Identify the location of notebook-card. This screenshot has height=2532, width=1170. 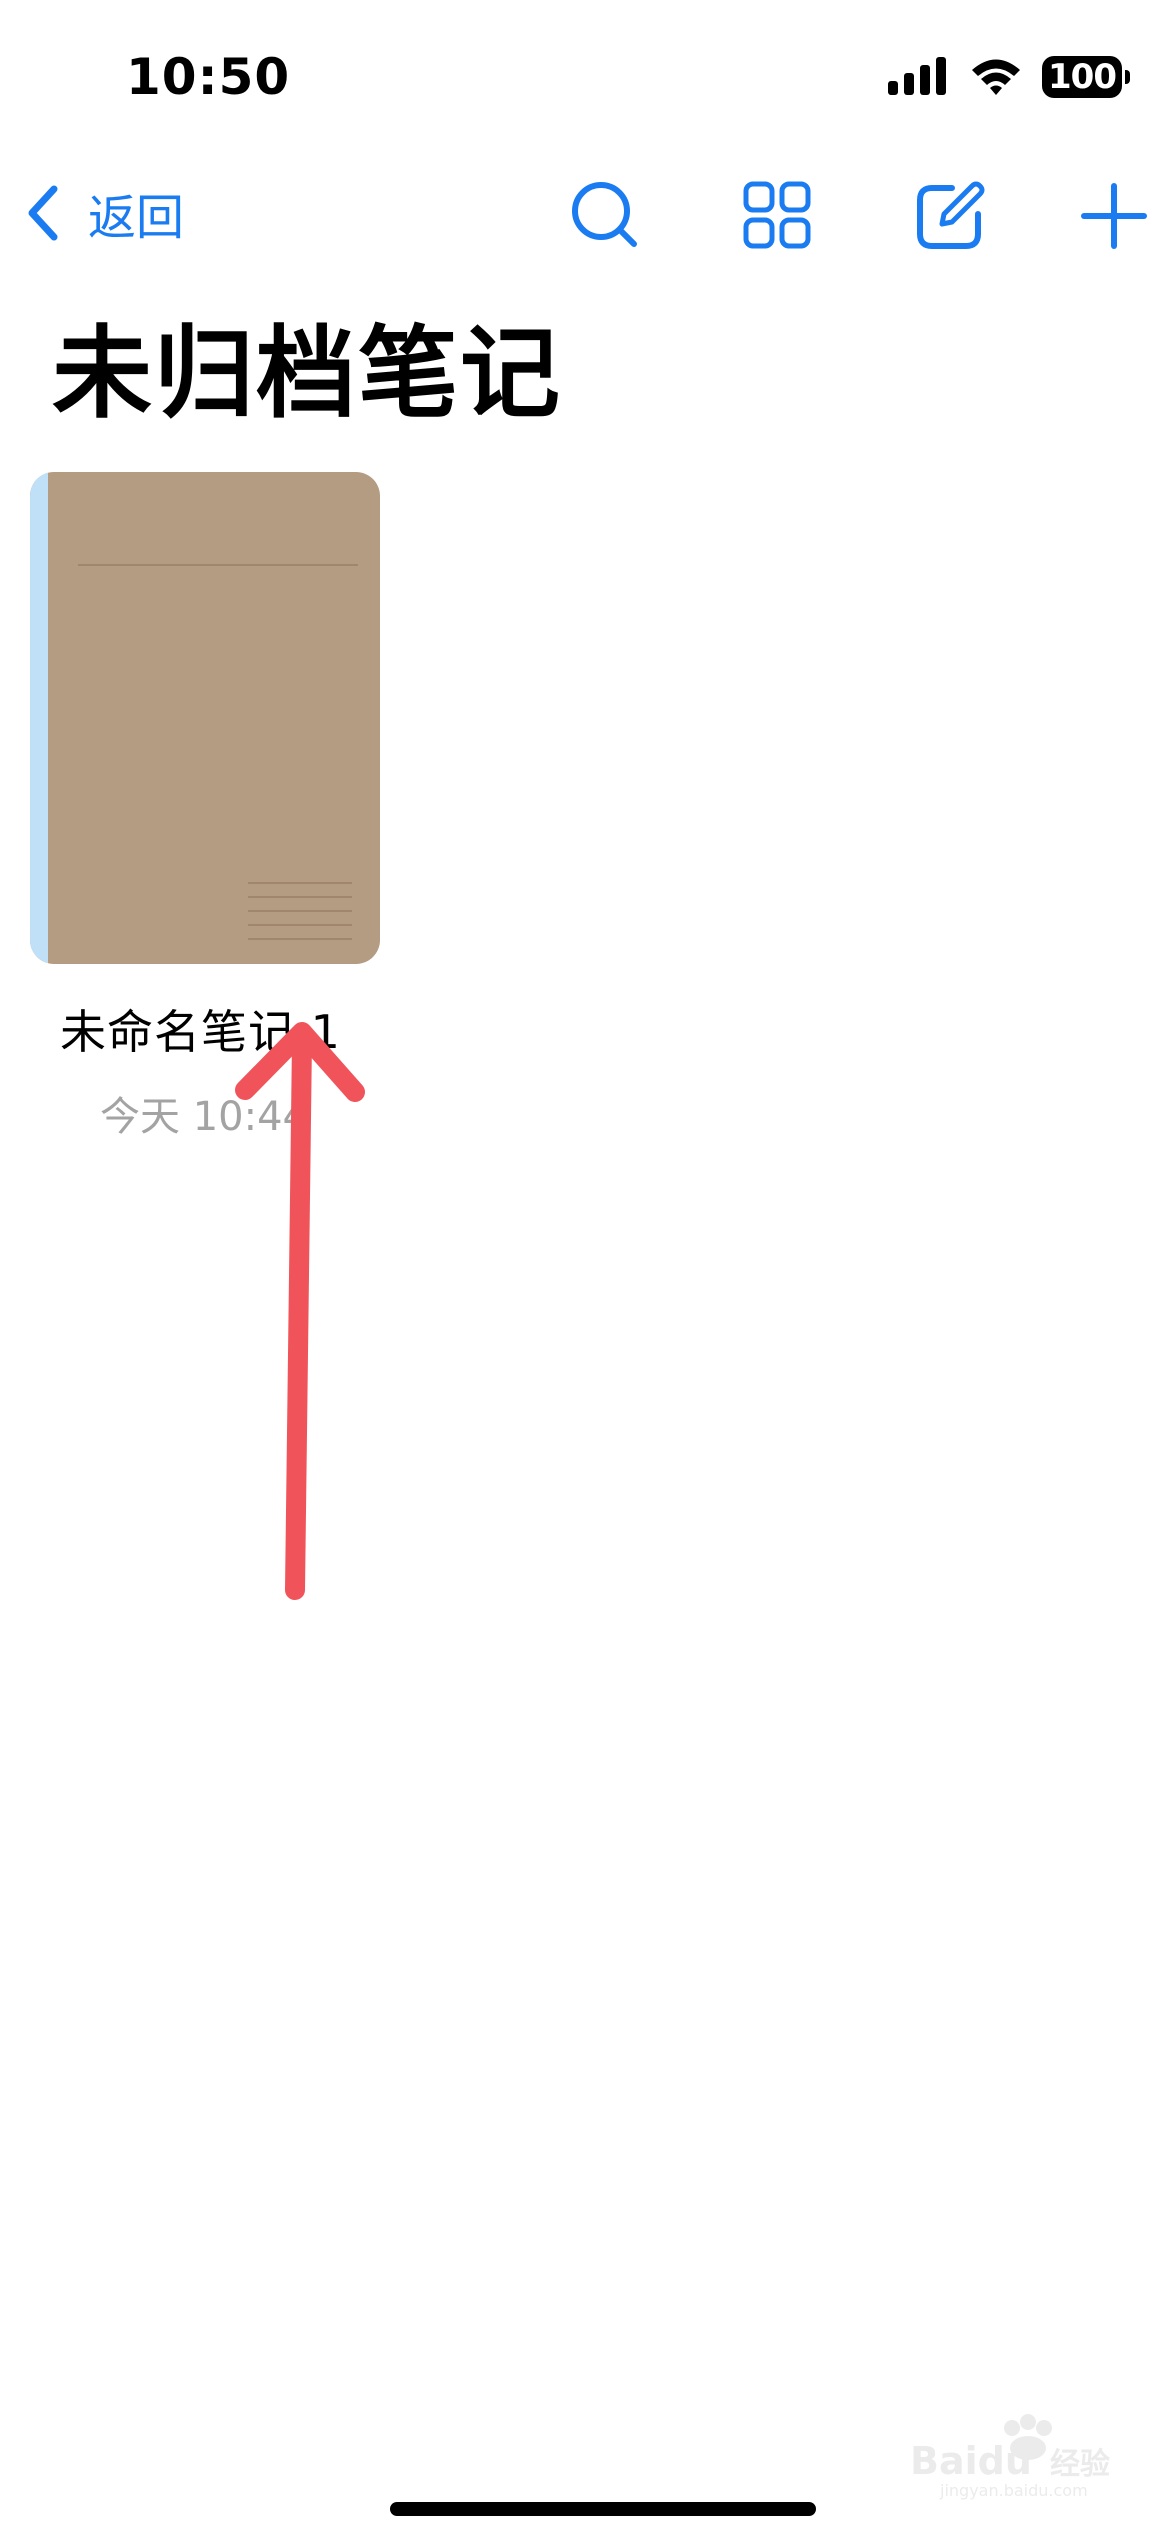
(205, 718).